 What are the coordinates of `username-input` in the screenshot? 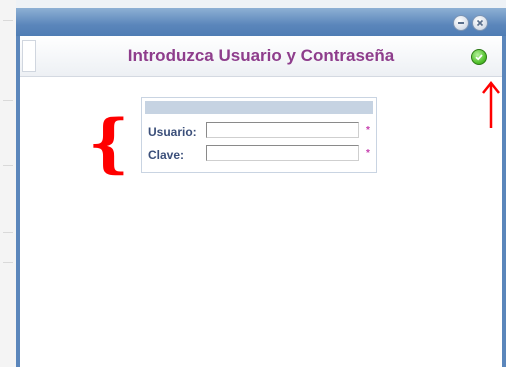 It's located at (282, 130).